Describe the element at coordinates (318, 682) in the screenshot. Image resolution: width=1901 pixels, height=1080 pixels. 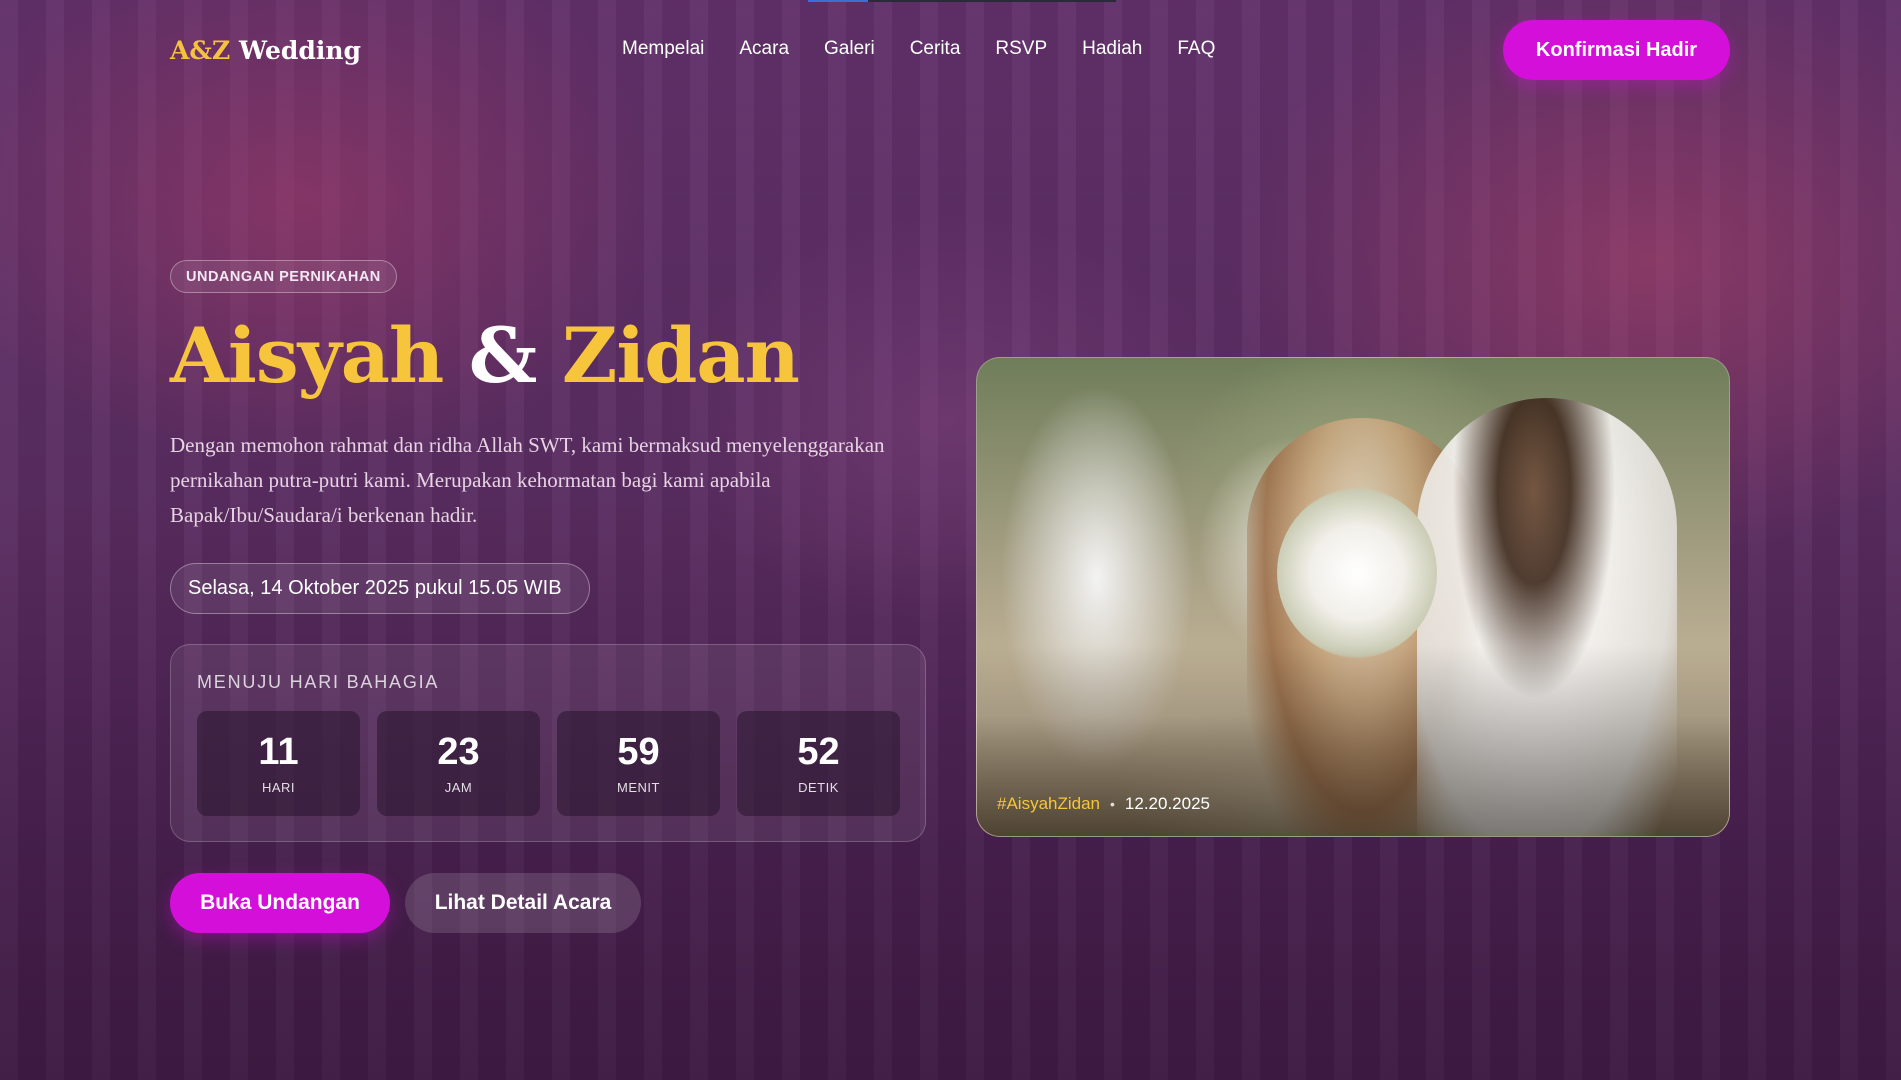
I see `countdown-title: MENUJU HARI BAHAGIA` at that location.